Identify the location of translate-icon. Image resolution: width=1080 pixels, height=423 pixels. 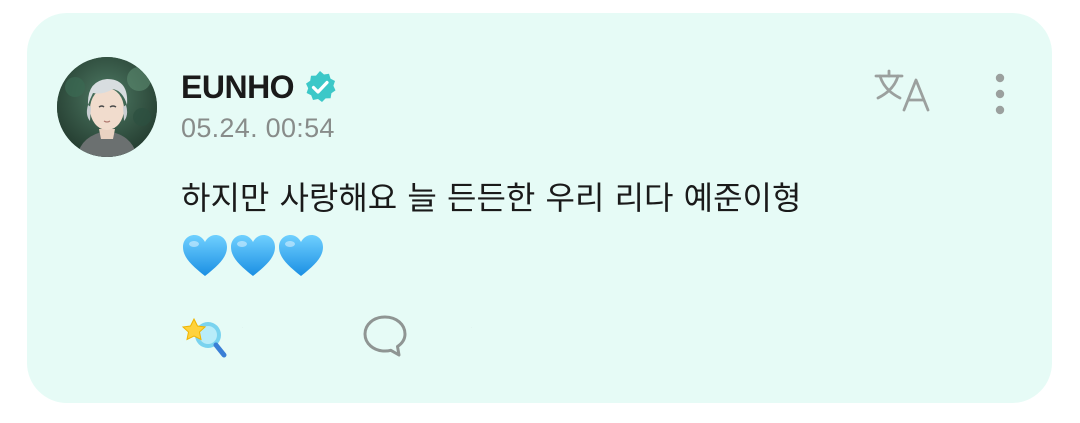
(904, 92).